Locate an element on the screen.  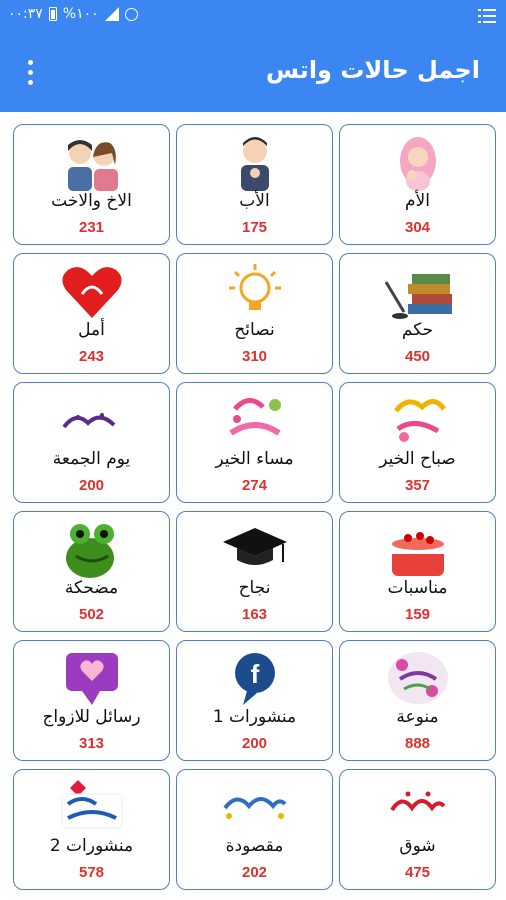
category-label: الأم is located at coordinates (417, 201).